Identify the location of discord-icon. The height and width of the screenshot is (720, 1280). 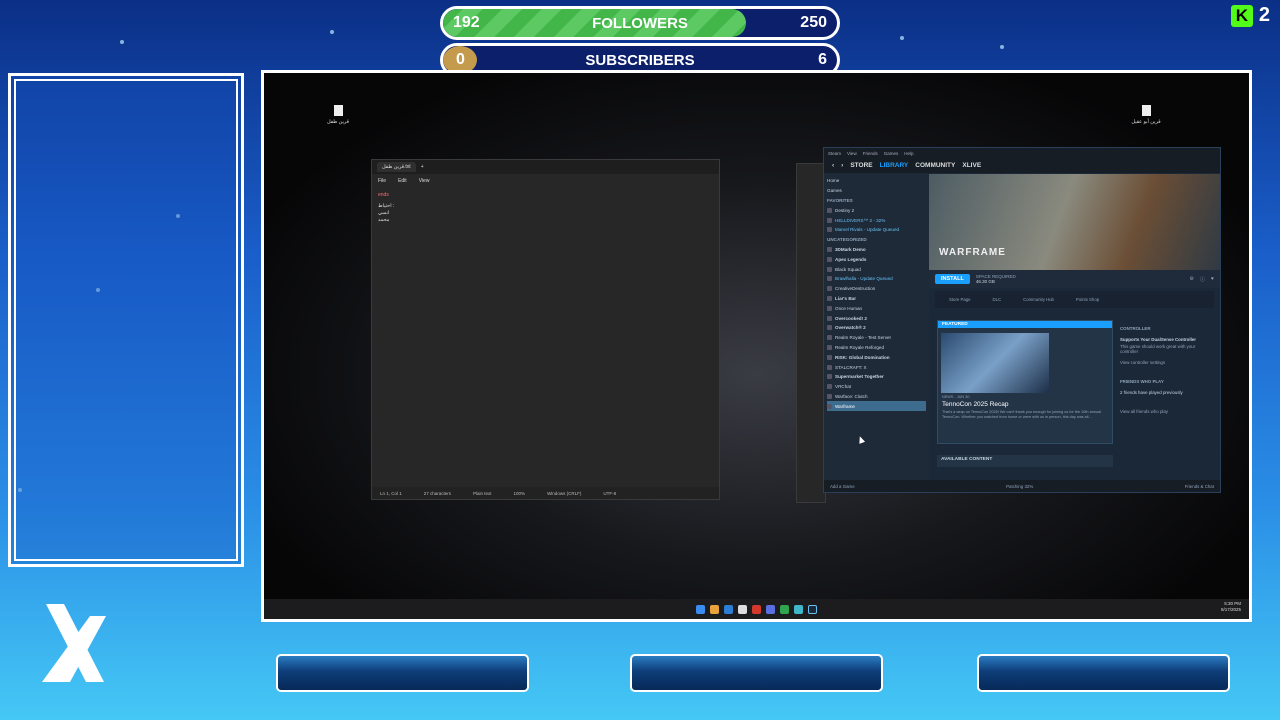
(770, 609).